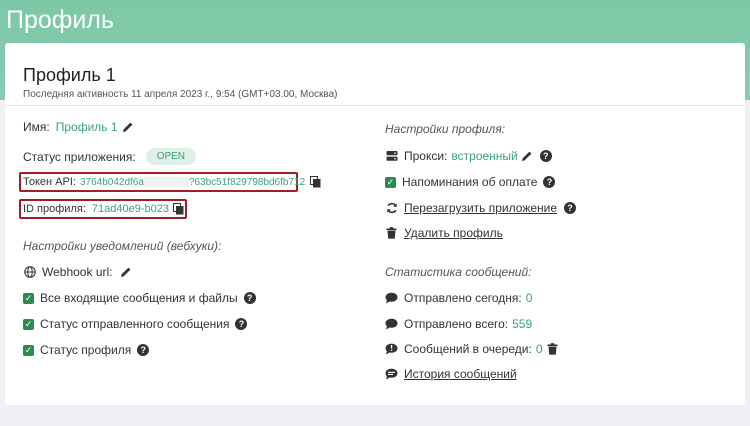 The width and height of the screenshot is (750, 426). I want to click on notification-item: ✓ Статус отправленного сообщения ?, so click(135, 324).